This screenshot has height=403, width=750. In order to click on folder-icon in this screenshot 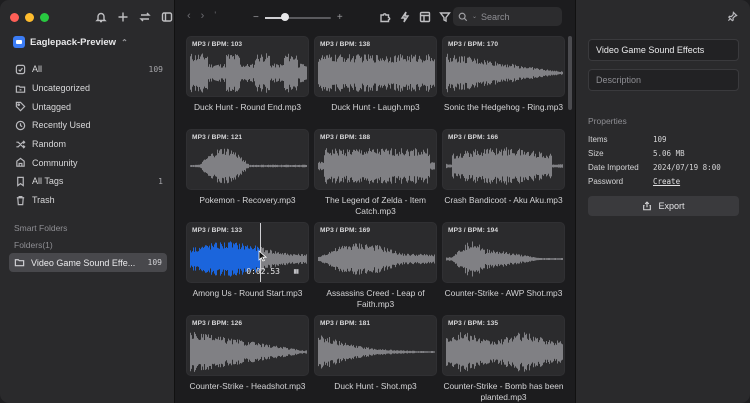, I will do `click(19, 263)`.